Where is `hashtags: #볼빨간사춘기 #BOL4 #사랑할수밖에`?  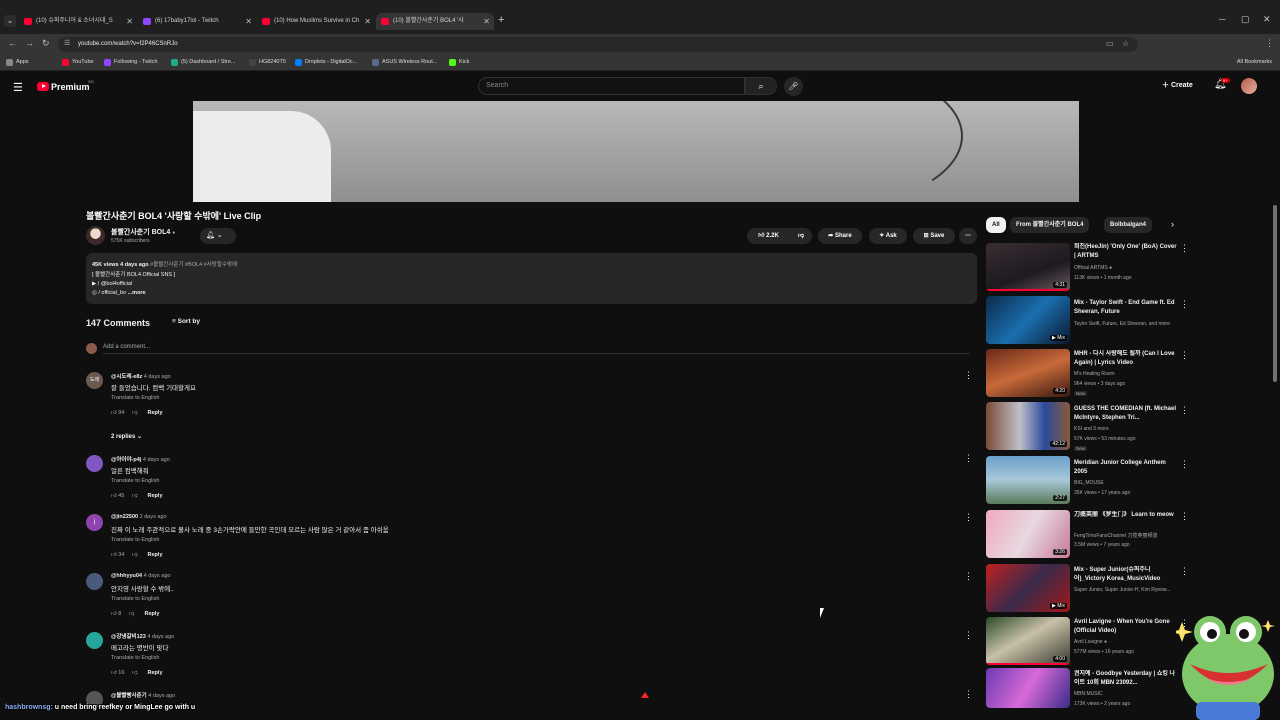
hashtags: #볼빨간사춘기 #BOL4 #사랑할수밖에 is located at coordinates (193, 265).